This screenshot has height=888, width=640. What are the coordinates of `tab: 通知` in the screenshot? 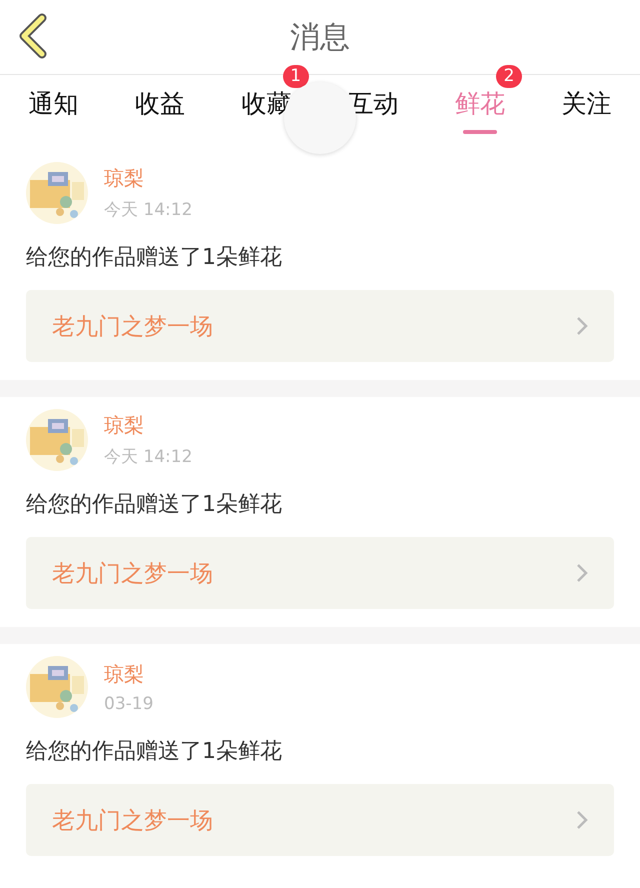 It's located at (53, 112).